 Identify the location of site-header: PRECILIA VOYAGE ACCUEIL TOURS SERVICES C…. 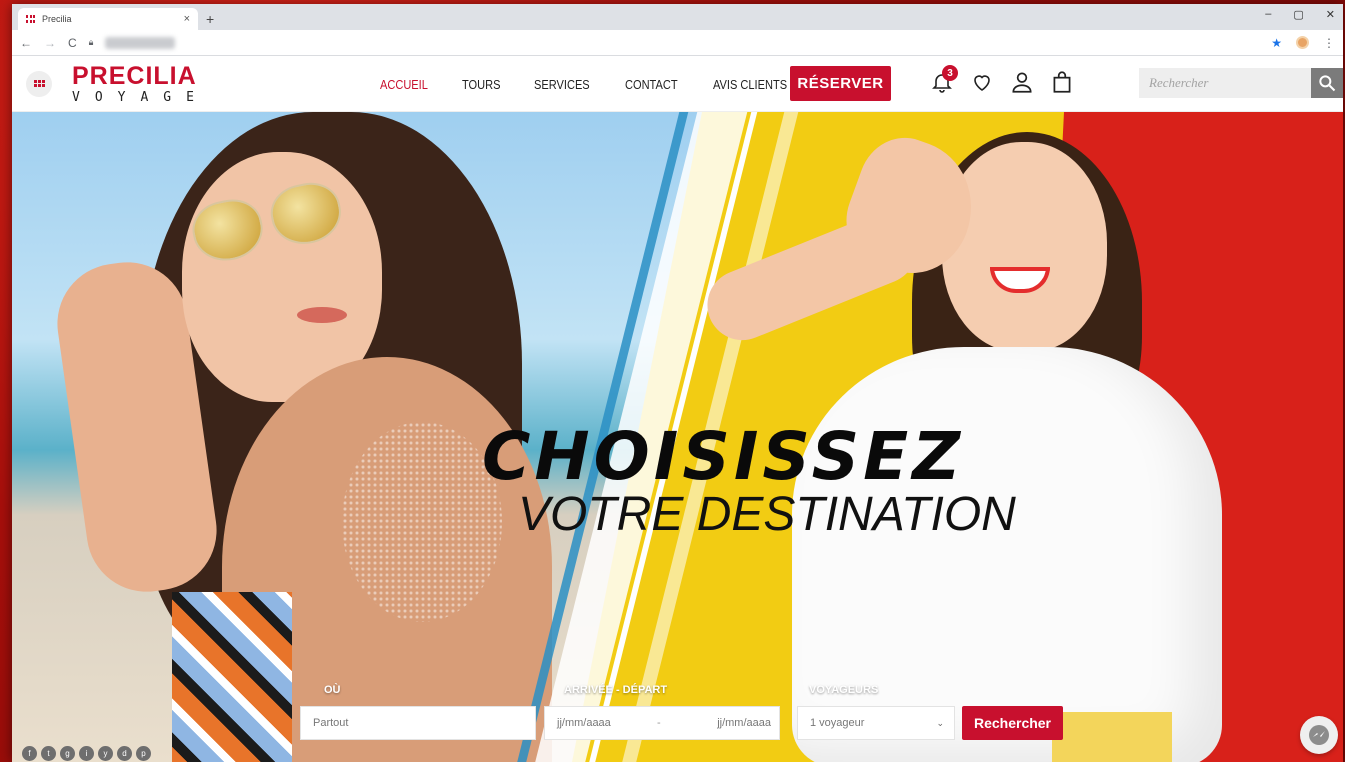
(677, 84).